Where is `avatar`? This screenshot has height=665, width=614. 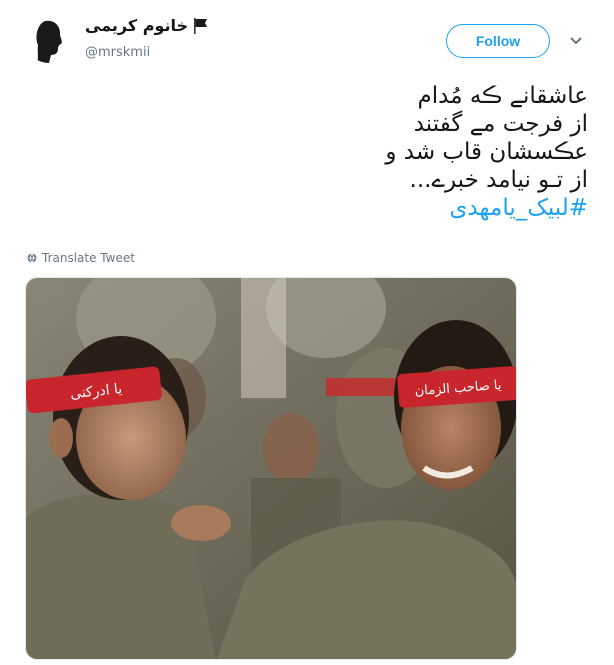
avatar is located at coordinates (49, 39).